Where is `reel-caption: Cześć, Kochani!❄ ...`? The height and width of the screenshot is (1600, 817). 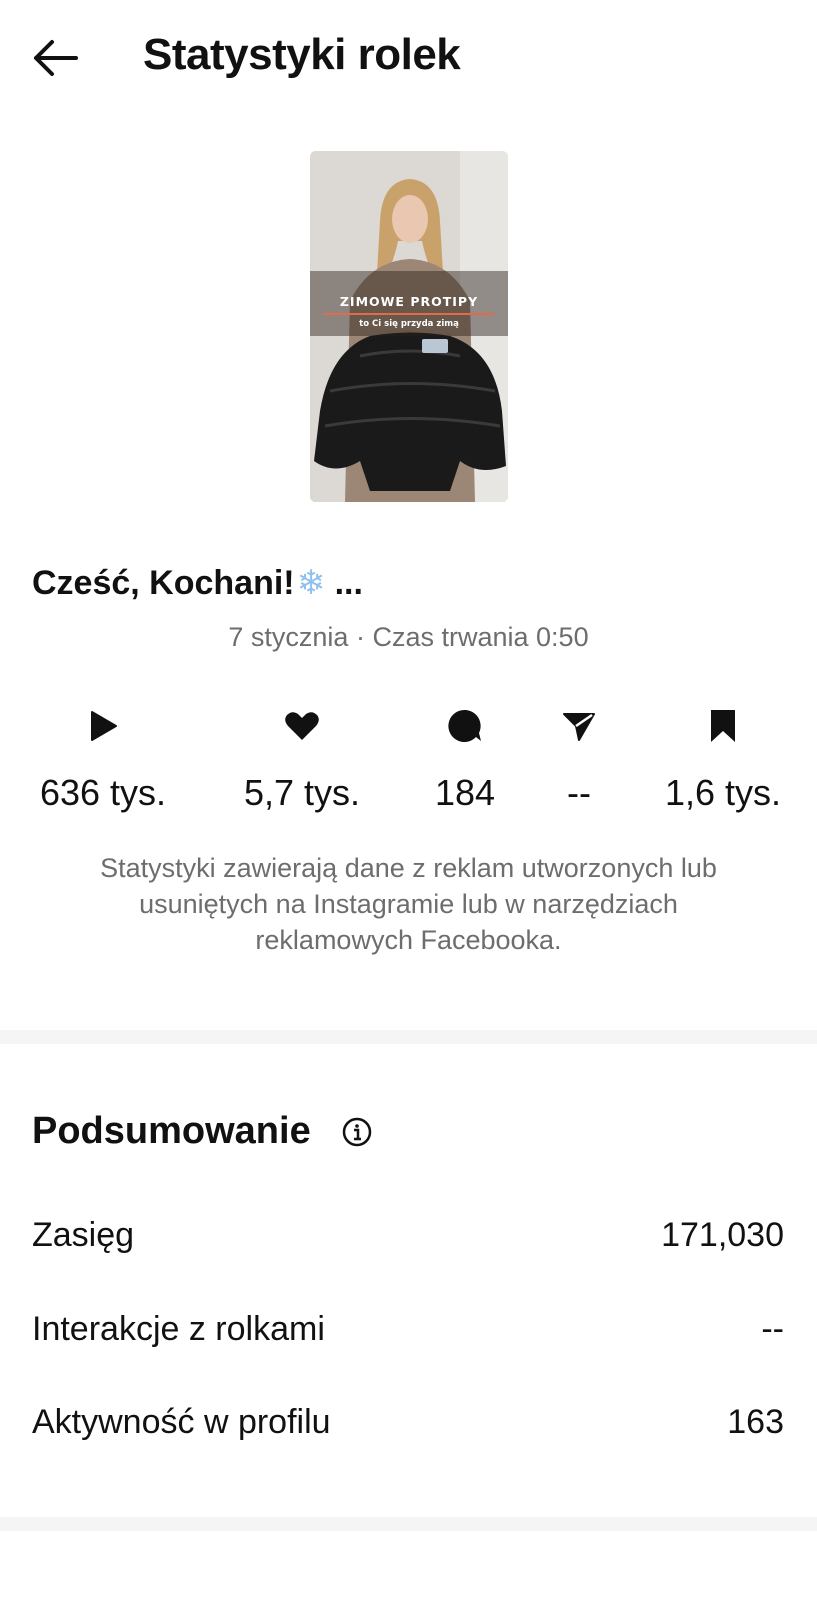 reel-caption: Cześć, Kochani!❄ ... is located at coordinates (197, 583).